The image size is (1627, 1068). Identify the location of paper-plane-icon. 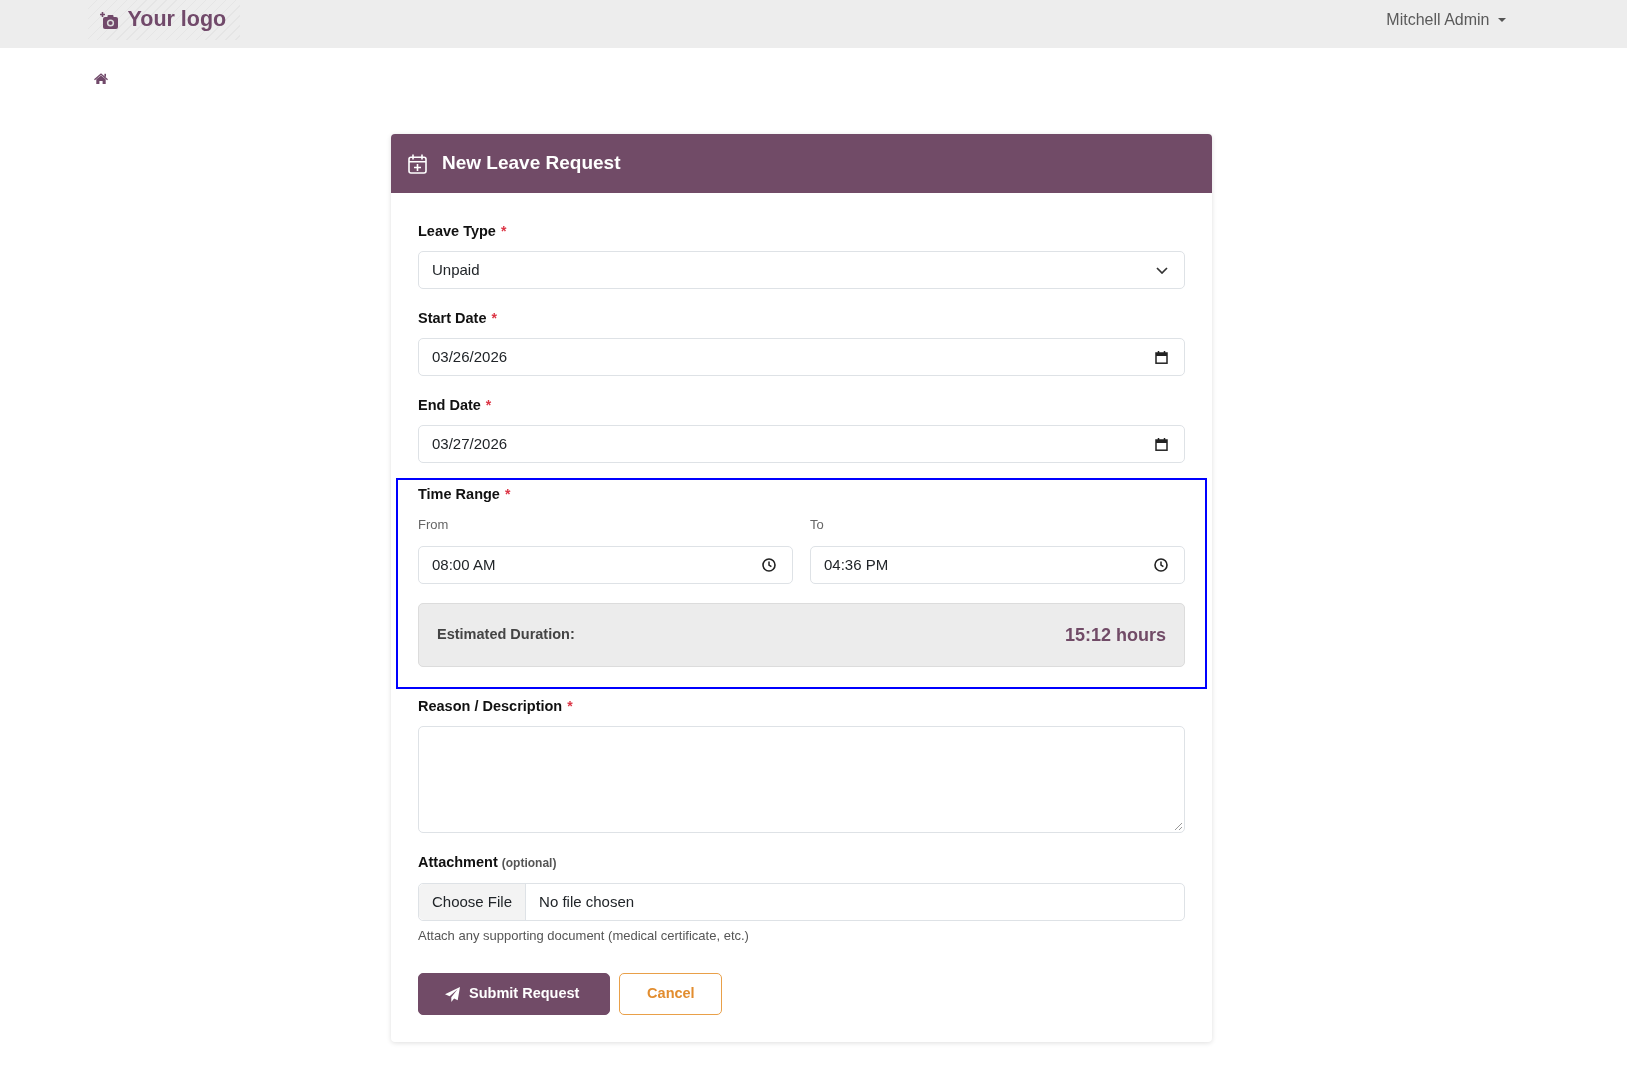
(452, 994).